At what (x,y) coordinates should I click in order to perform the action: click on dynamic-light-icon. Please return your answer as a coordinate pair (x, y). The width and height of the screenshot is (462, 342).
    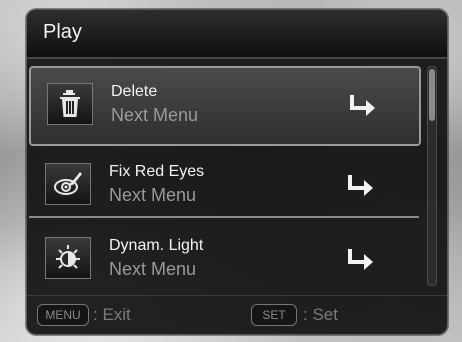
    Looking at the image, I should click on (68, 258).